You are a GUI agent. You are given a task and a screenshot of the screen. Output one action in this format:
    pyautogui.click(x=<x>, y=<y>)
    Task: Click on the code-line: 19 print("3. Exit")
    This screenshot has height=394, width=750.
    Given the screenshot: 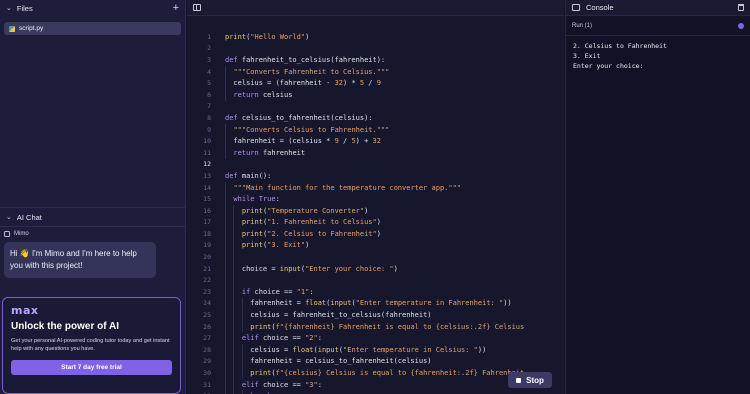 What is the action you would take?
    pyautogui.click(x=375, y=245)
    